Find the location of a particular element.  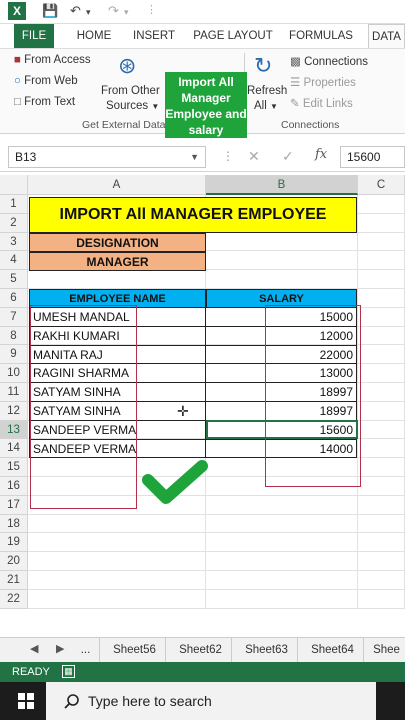

from-web-button: ○ From Web is located at coordinates (46, 81).